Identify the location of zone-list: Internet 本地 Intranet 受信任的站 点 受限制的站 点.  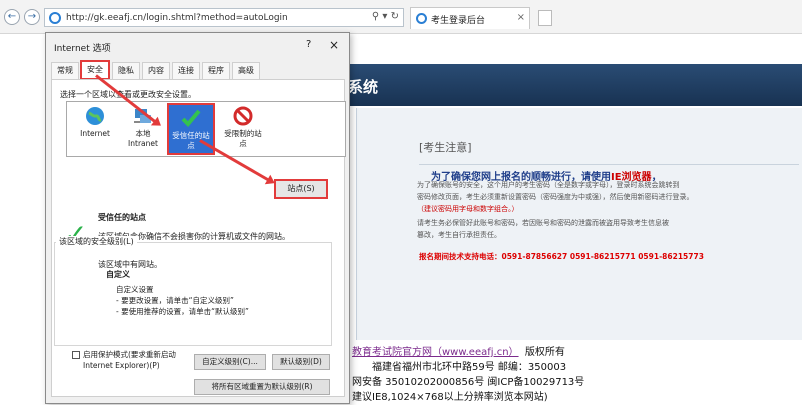
(206, 129).